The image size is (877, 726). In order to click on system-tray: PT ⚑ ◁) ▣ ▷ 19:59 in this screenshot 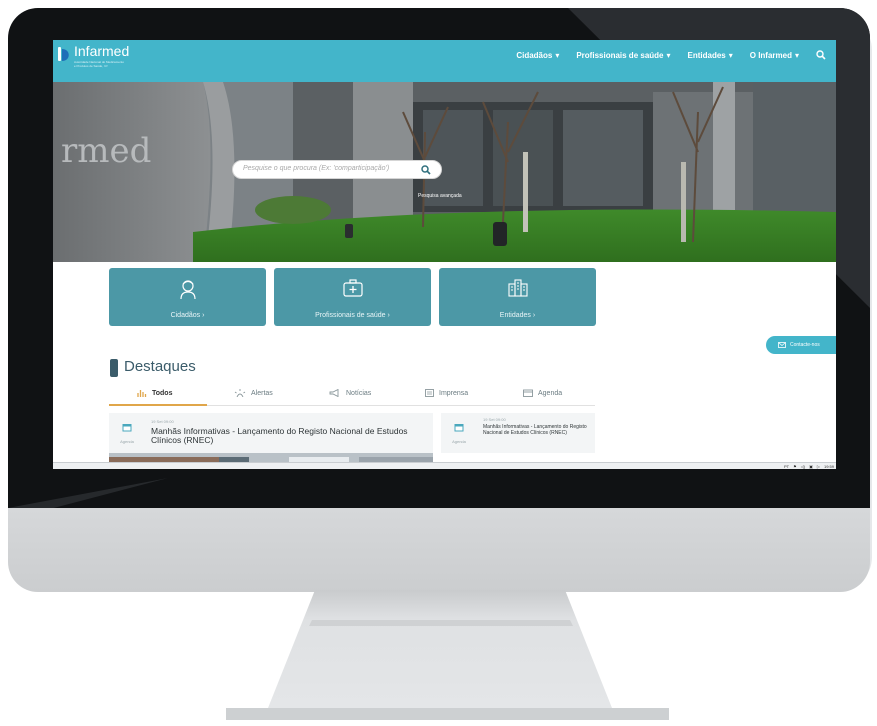, I will do `click(809, 466)`.